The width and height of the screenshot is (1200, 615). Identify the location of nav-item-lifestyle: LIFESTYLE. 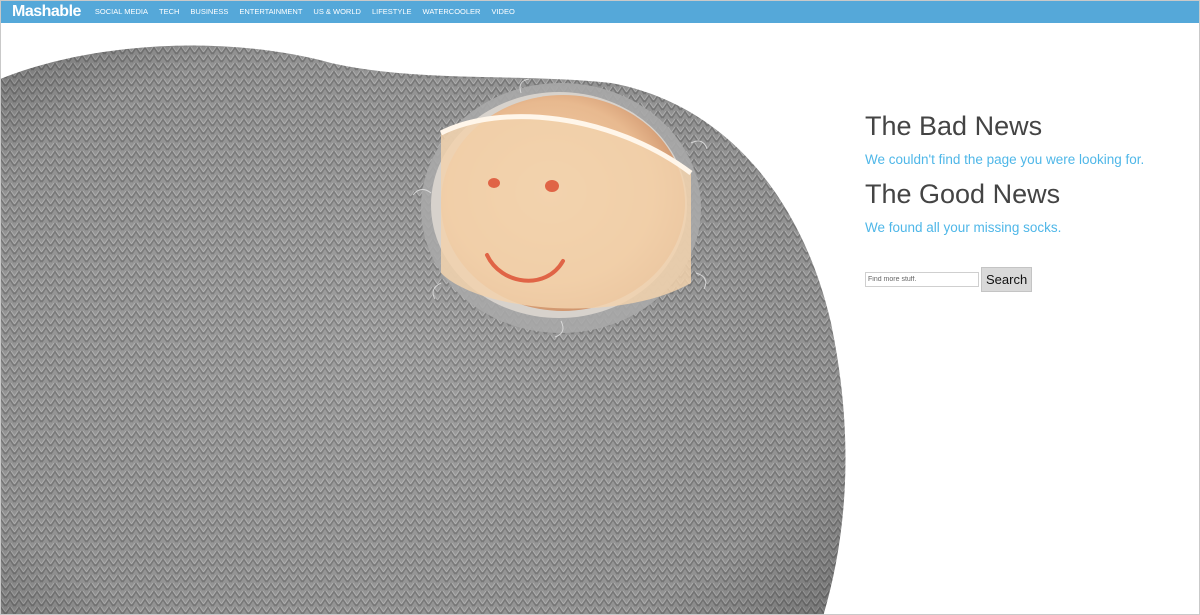
(392, 12).